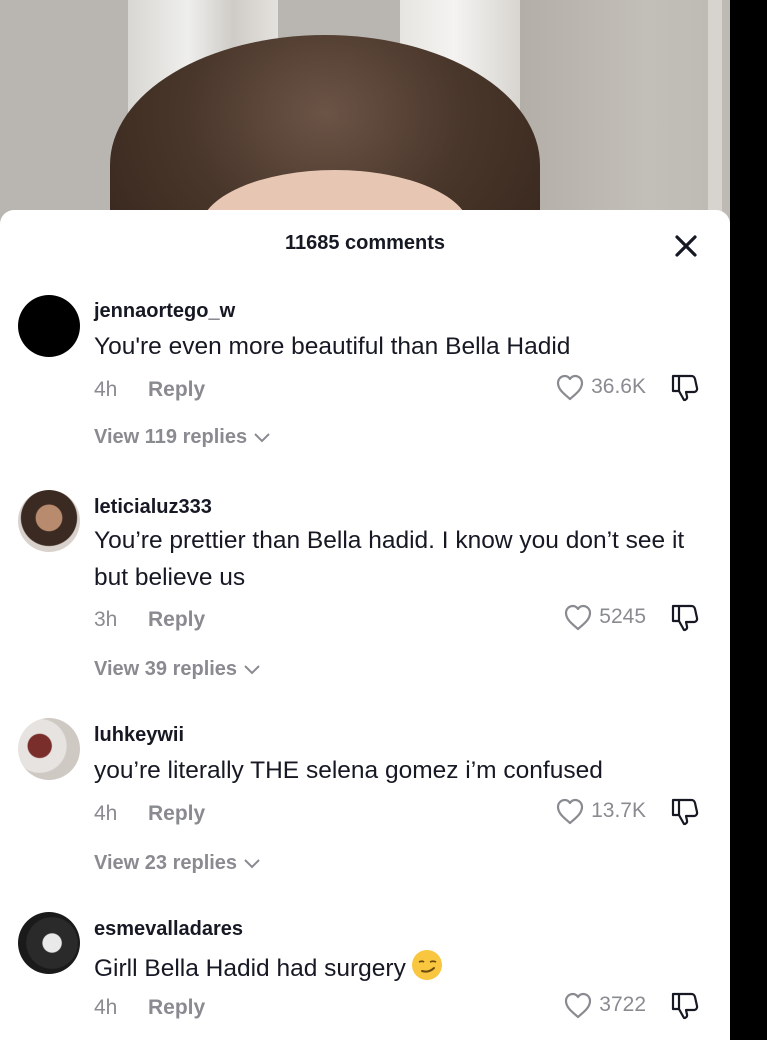 This screenshot has width=767, height=1040. I want to click on like-count: 36.6K, so click(618, 386).